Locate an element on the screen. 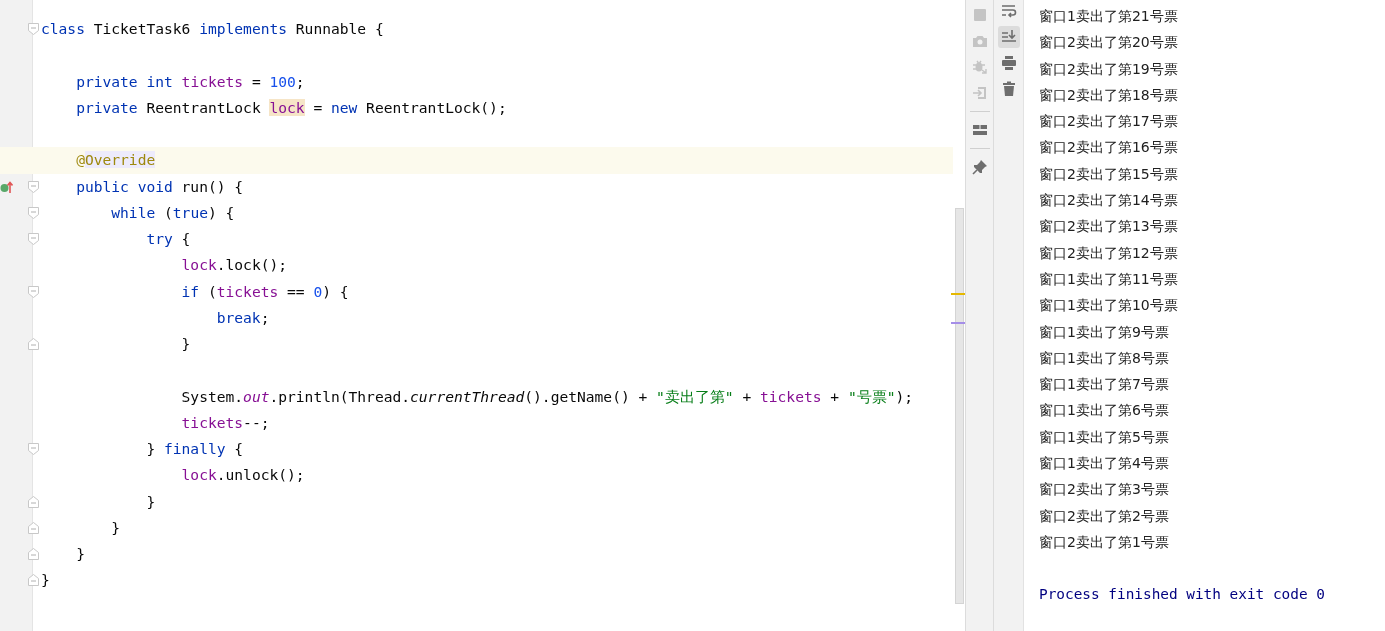 This screenshot has width=1385, height=631. output-line: 窗口2卖出了第3号票 is located at coordinates (1104, 490).